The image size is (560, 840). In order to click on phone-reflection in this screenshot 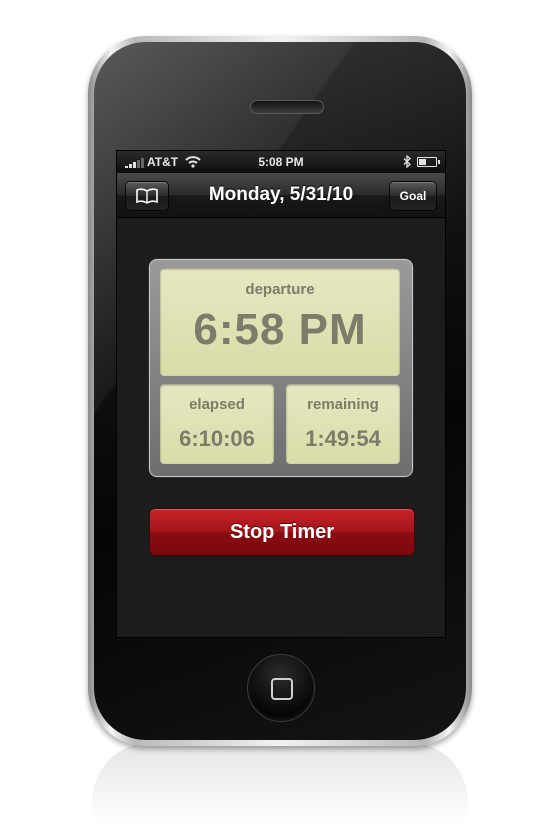, I will do `click(280, 790)`.